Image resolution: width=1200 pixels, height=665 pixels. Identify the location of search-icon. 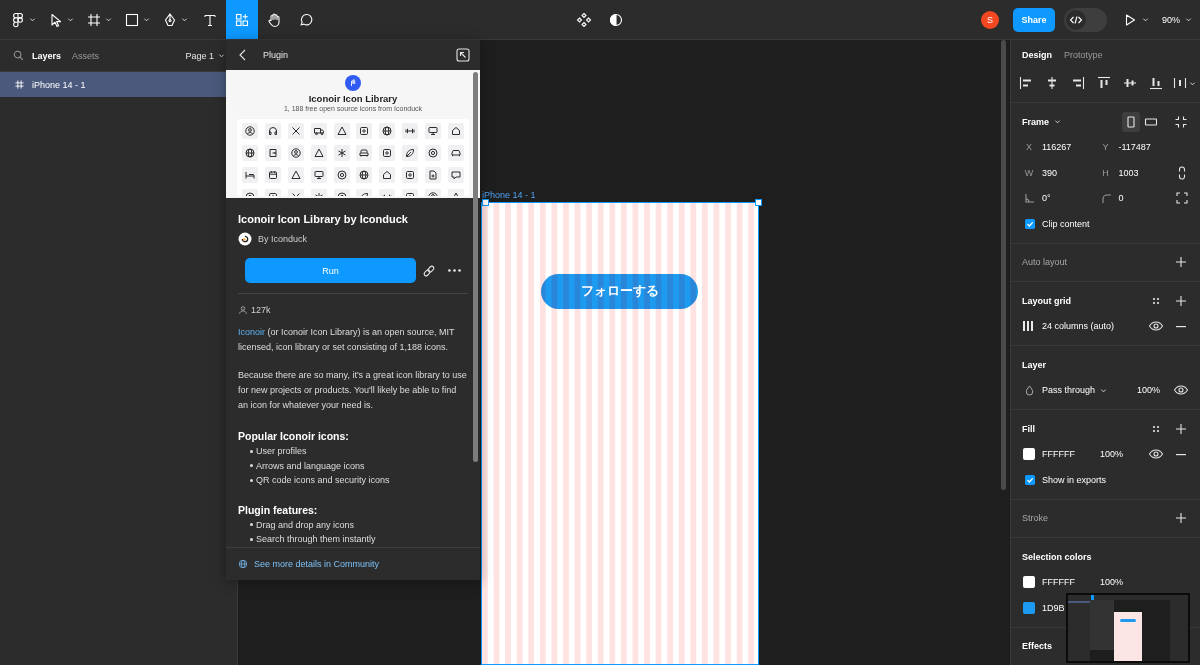
(18, 55).